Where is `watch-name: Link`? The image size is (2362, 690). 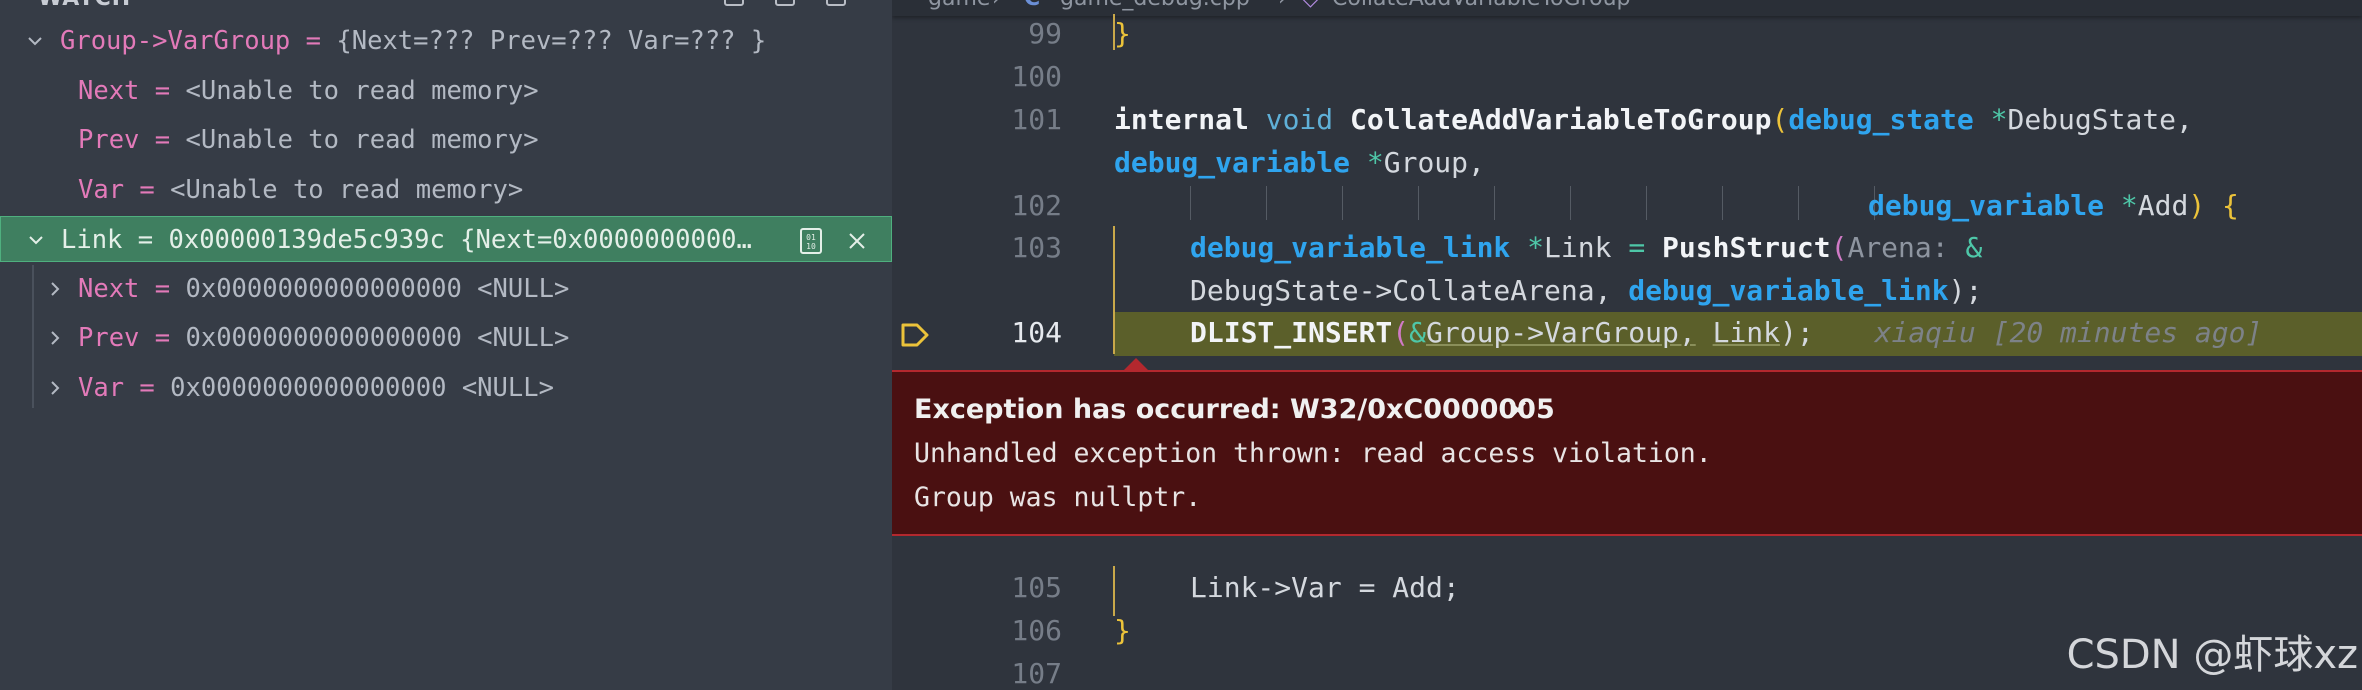 watch-name: Link is located at coordinates (92, 240).